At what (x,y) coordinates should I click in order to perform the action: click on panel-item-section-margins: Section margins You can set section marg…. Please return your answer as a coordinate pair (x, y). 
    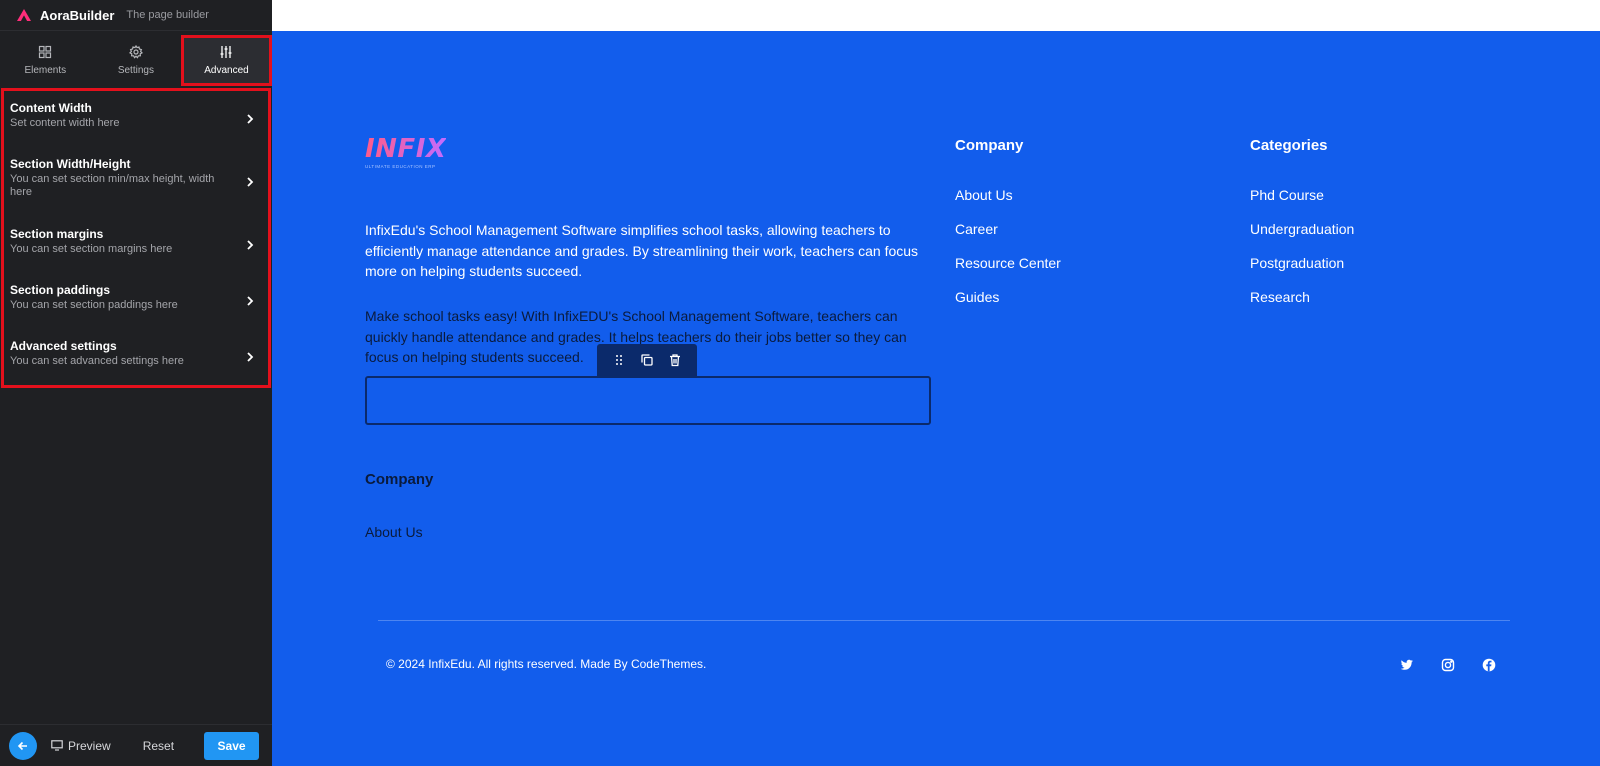
    Looking at the image, I should click on (136, 245).